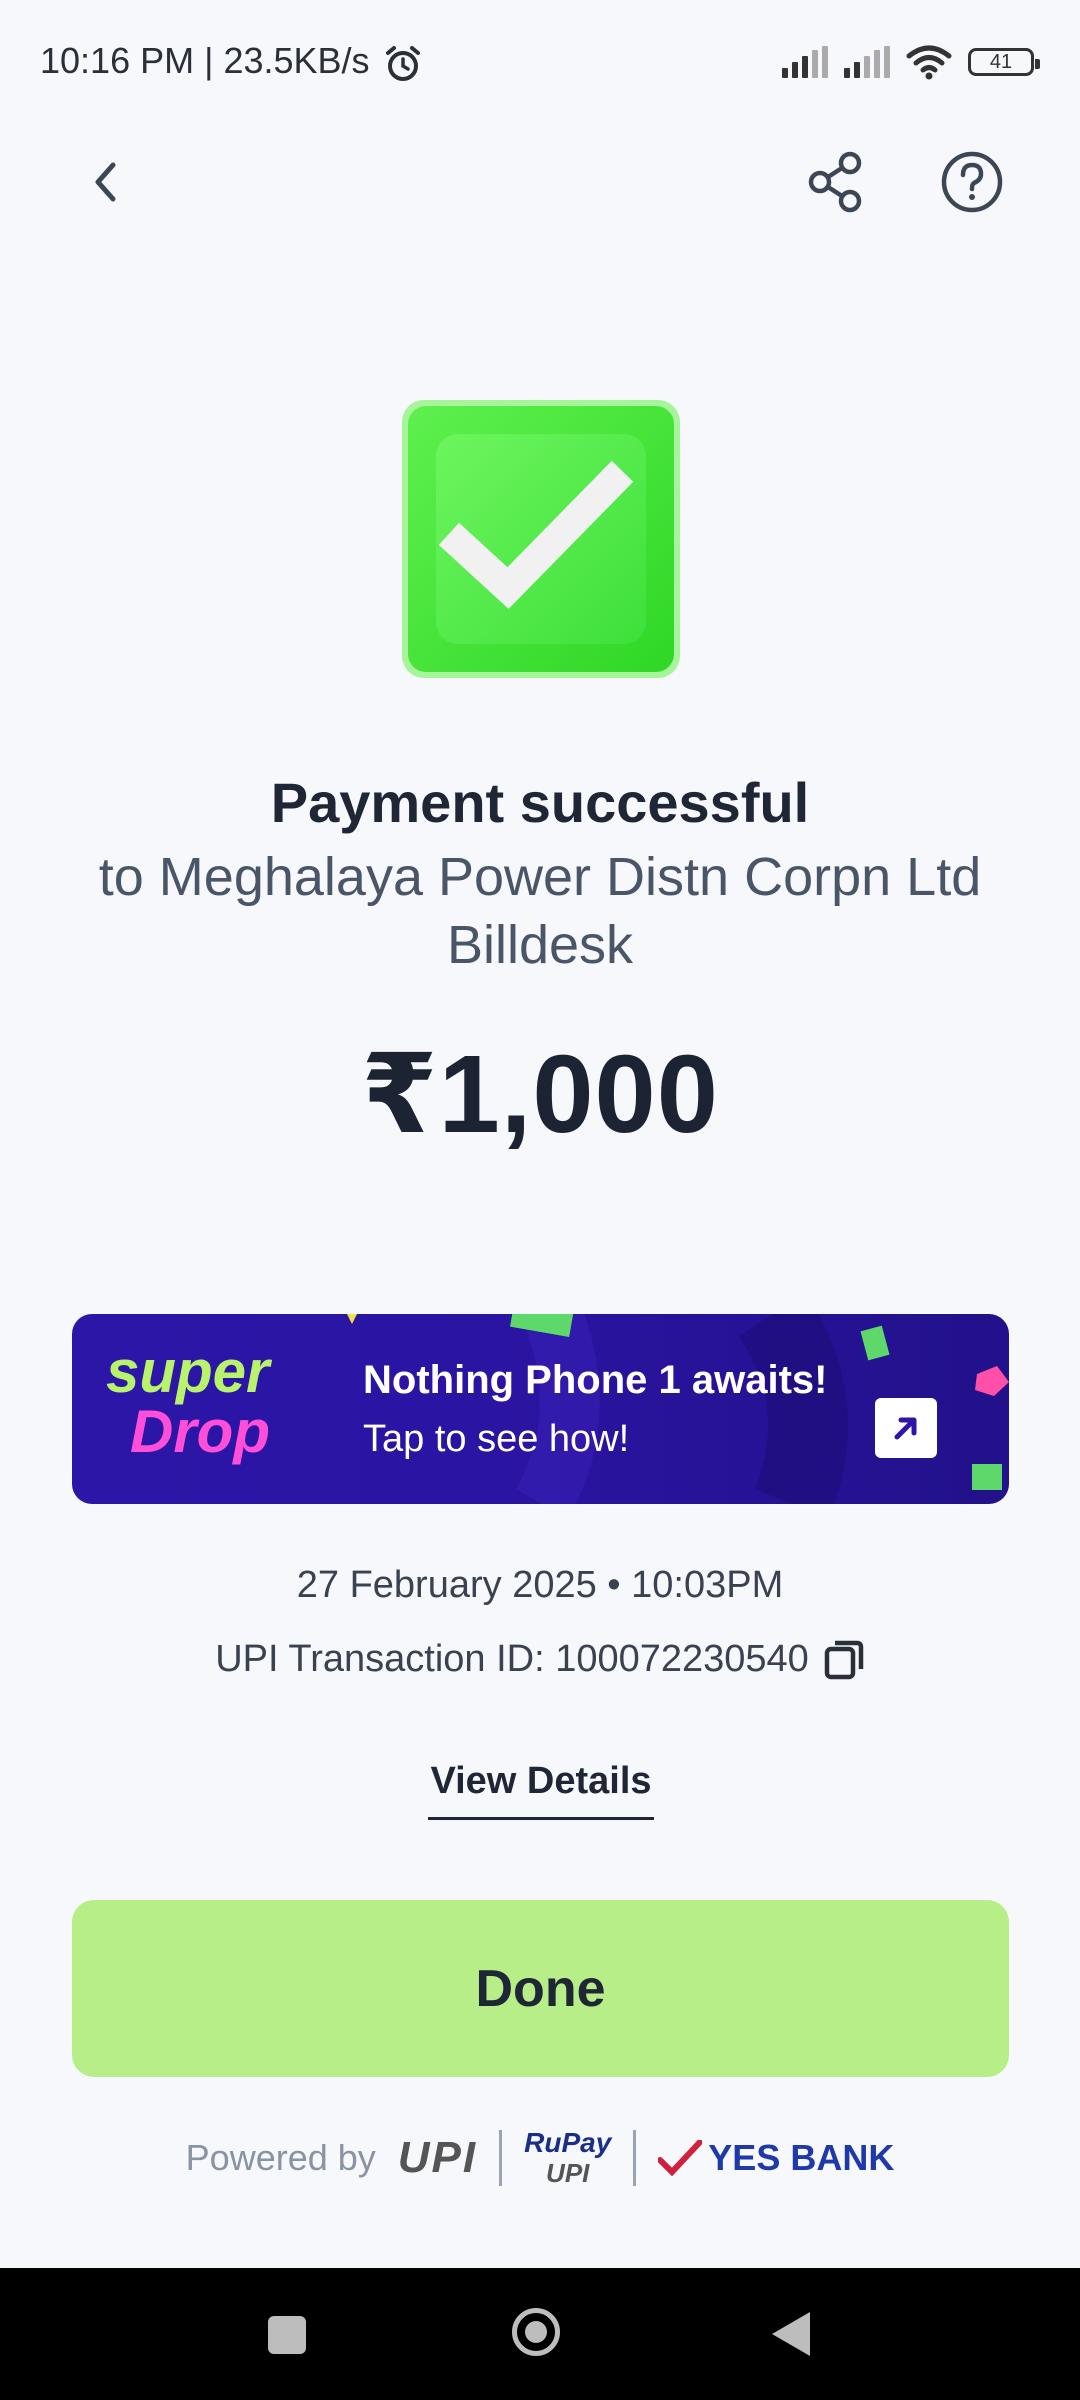  What do you see at coordinates (929, 62) in the screenshot?
I see `wifi-icon` at bounding box center [929, 62].